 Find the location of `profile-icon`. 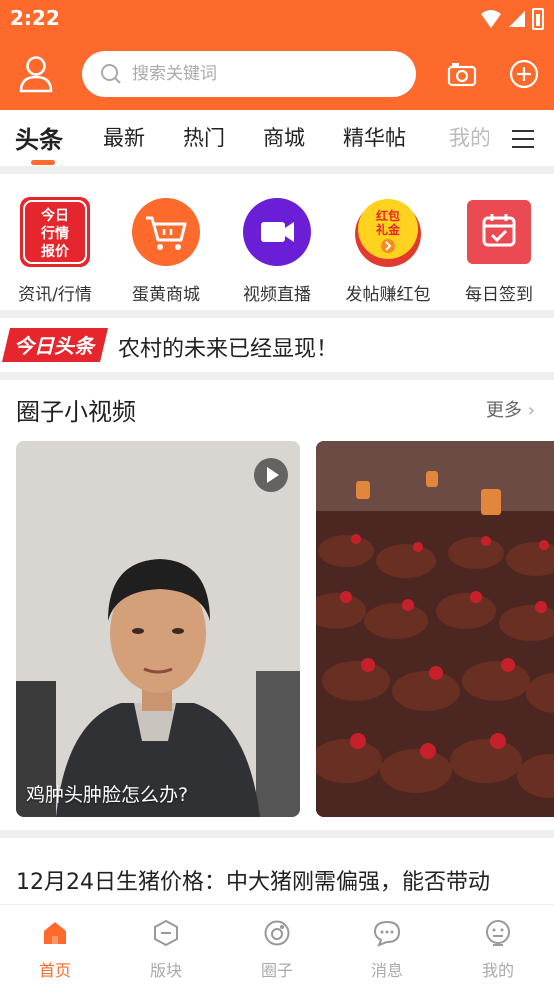

profile-icon is located at coordinates (498, 933).